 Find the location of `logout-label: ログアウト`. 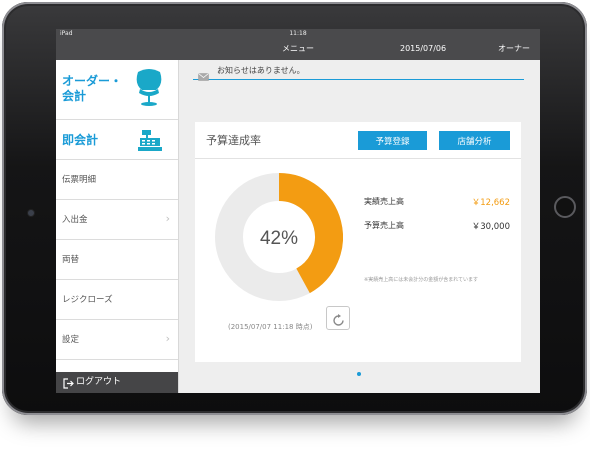

logout-label: ログアウト is located at coordinates (99, 382).